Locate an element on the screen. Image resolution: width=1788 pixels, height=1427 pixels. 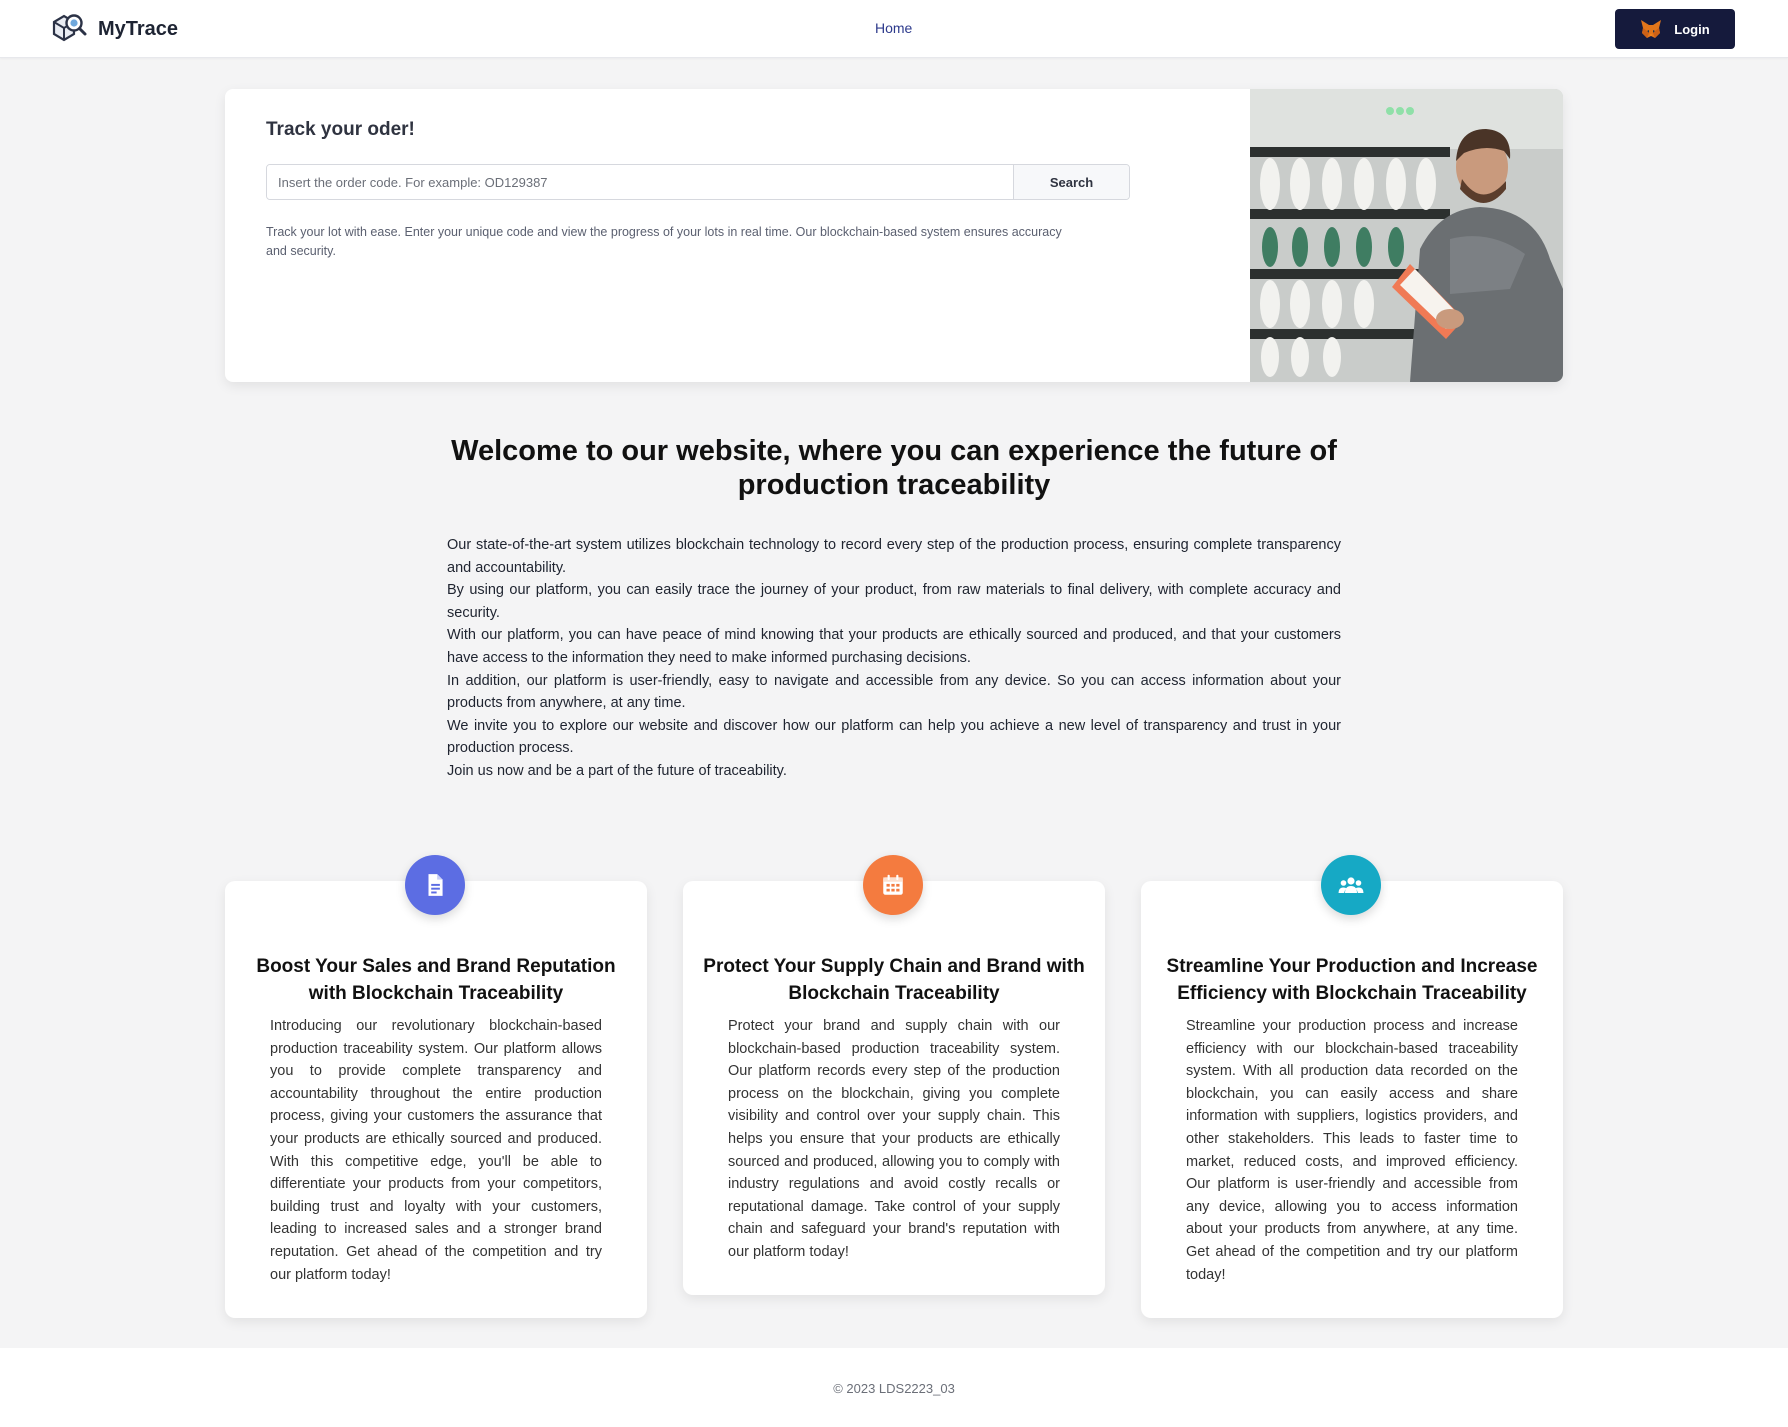
copyright-text: © 2023 LDS2223_03 is located at coordinates (894, 1388).